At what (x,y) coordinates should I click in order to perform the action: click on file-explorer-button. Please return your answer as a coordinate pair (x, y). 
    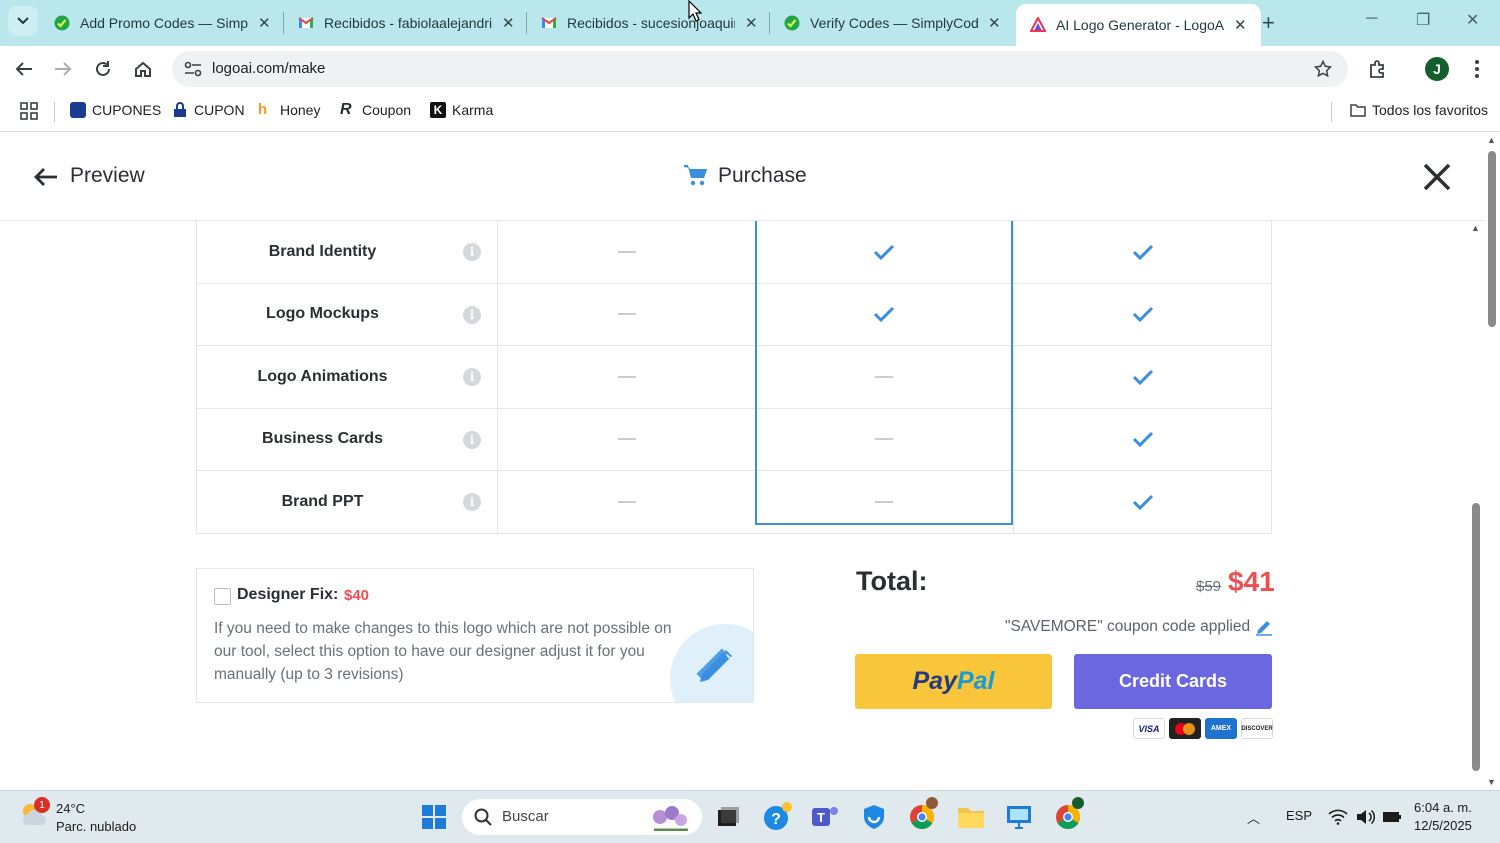
    Looking at the image, I should click on (971, 817).